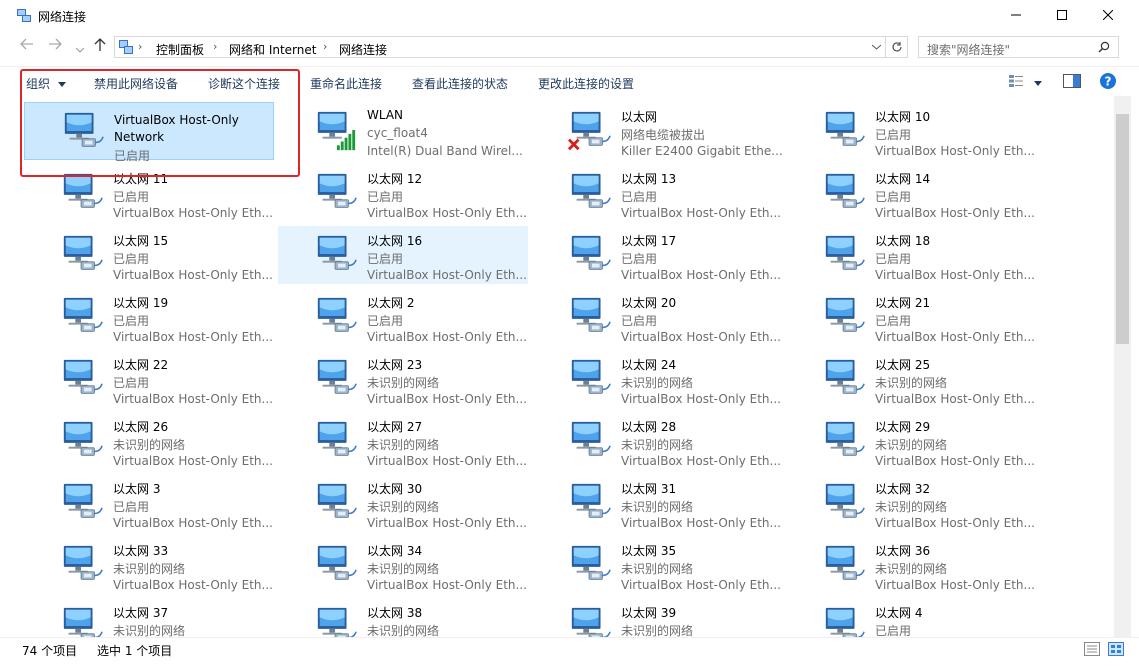 This screenshot has height=668, width=1139. Describe the element at coordinates (897, 47) in the screenshot. I see `refresh-button` at that location.